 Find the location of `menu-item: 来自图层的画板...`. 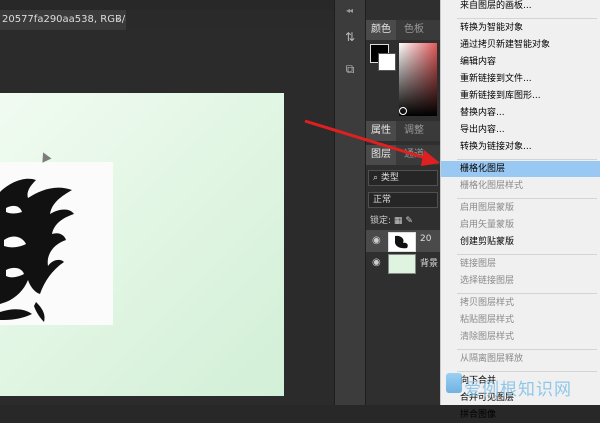

menu-item: 来自图层的画板... is located at coordinates (520, 7).